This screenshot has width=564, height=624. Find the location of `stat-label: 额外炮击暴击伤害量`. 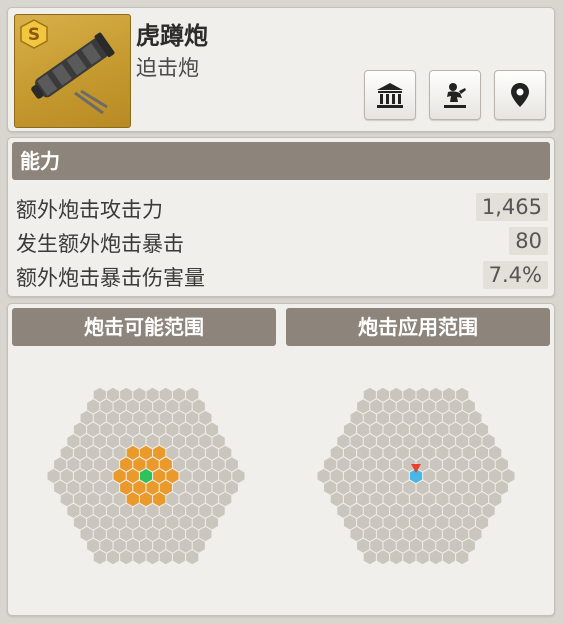

stat-label: 额外炮击暴击伤害量 is located at coordinates (110, 278).